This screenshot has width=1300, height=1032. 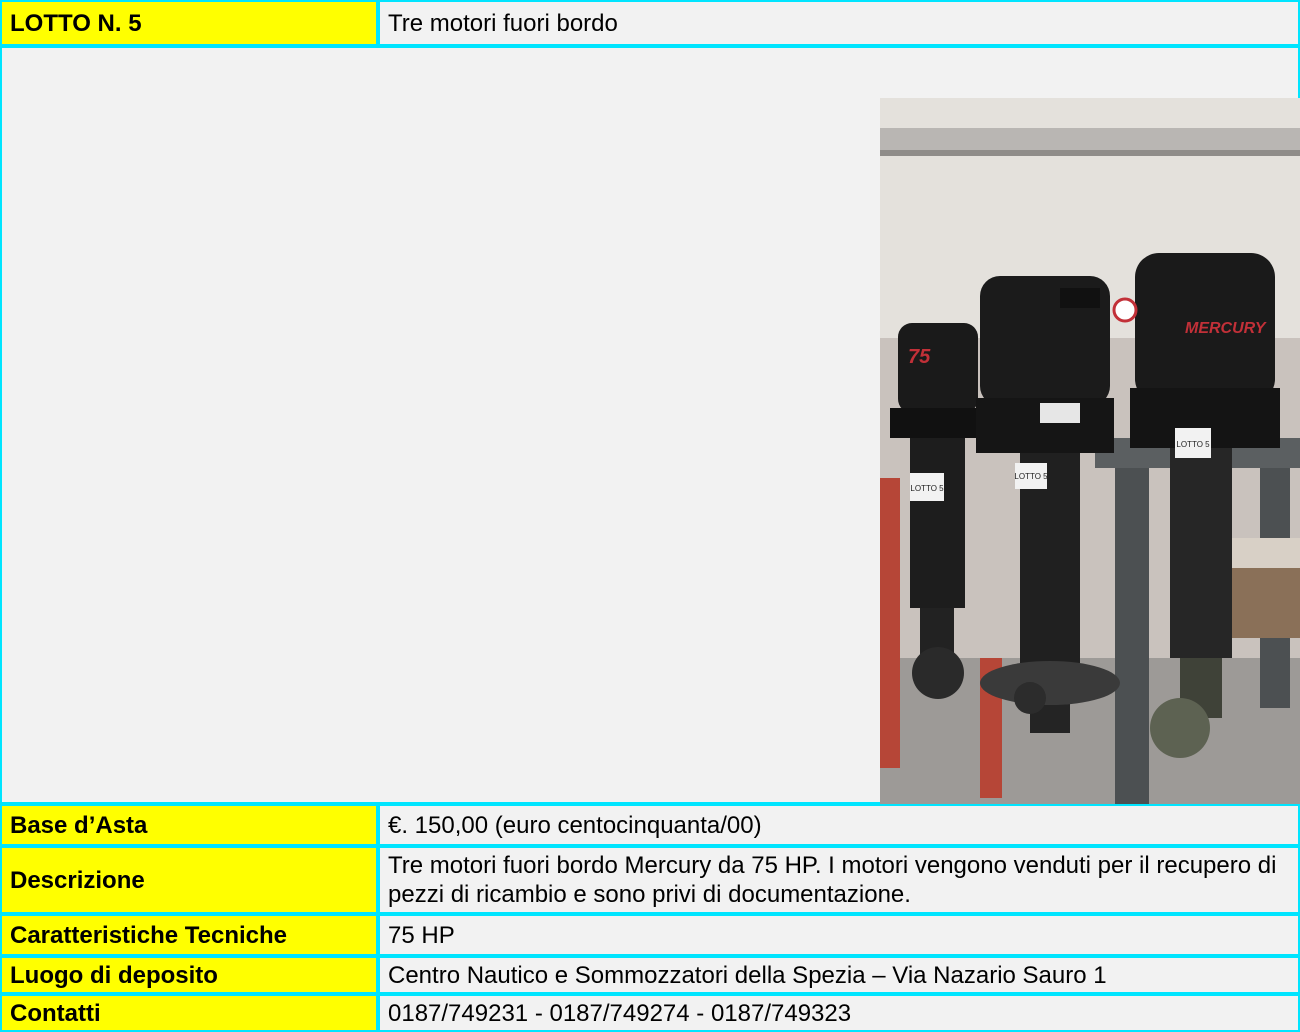 I want to click on caratteristiche-row: Caratteristiche Tecniche 75 HP, so click(x=650, y=935).